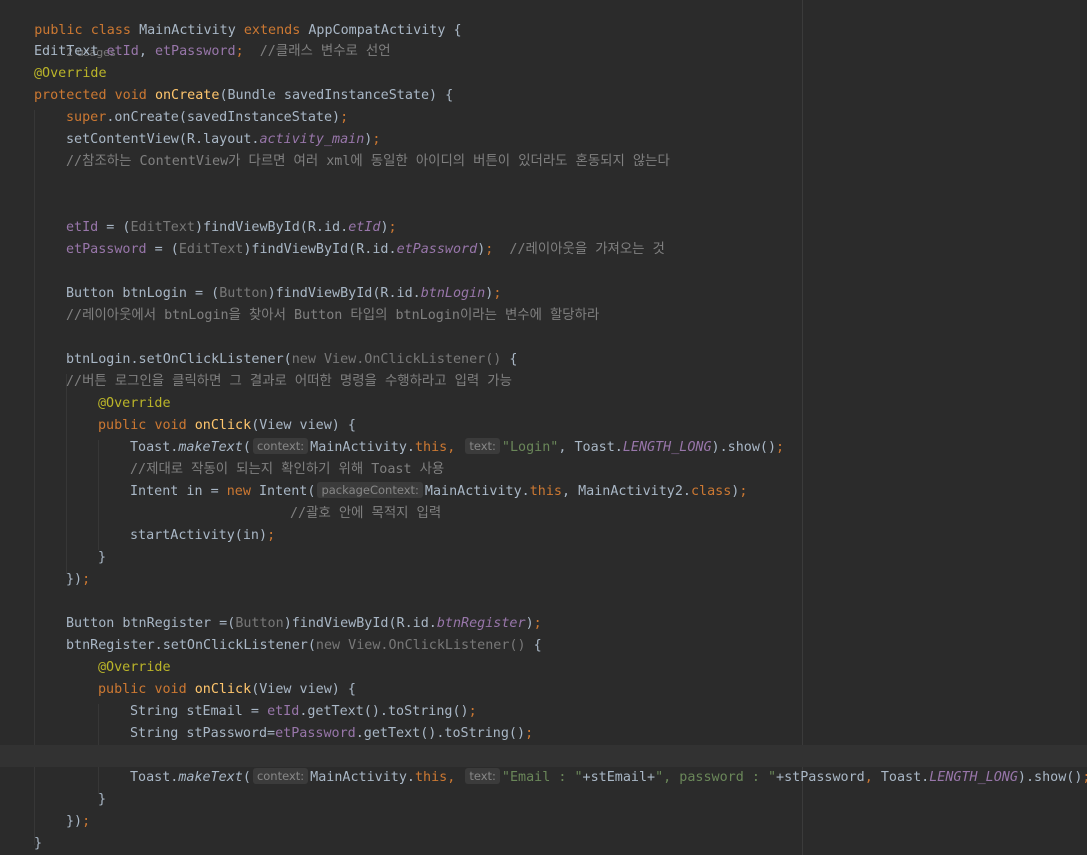 This screenshot has height=855, width=1087. I want to click on code-line: //버튼 로그인을 클릭하면 그 결과로 어떠한 명령을 수행하라고 입력 가능, so click(289, 382).